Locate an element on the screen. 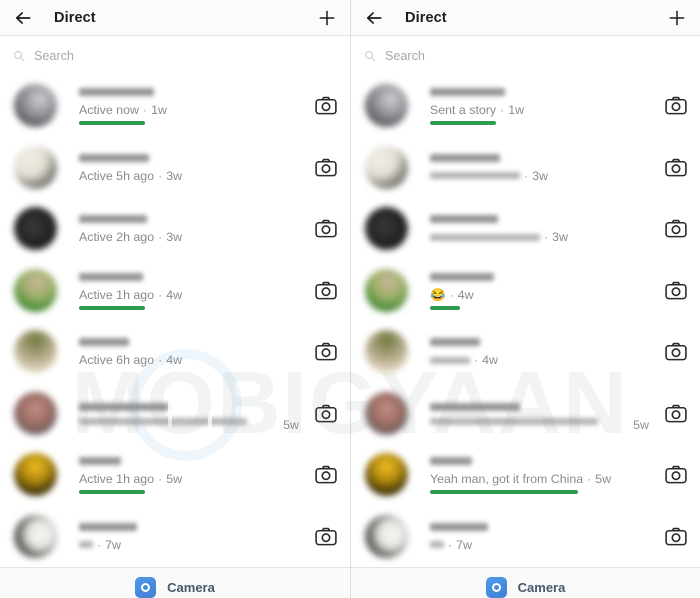 The width and height of the screenshot is (700, 598). preview-line: · 7w is located at coordinates (542, 545).